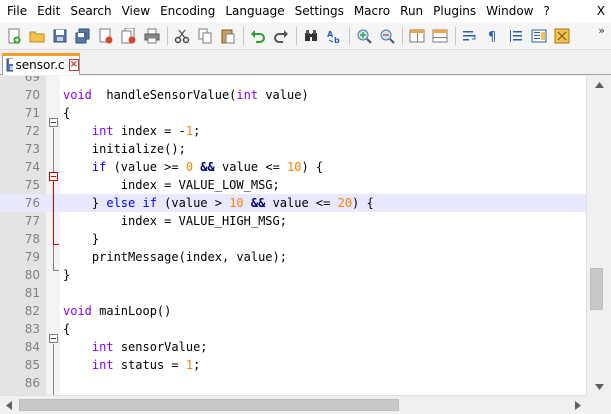 Image resolution: width=611 pixels, height=414 pixels. Describe the element at coordinates (32, 149) in the screenshot. I see `line-number: 73` at that location.